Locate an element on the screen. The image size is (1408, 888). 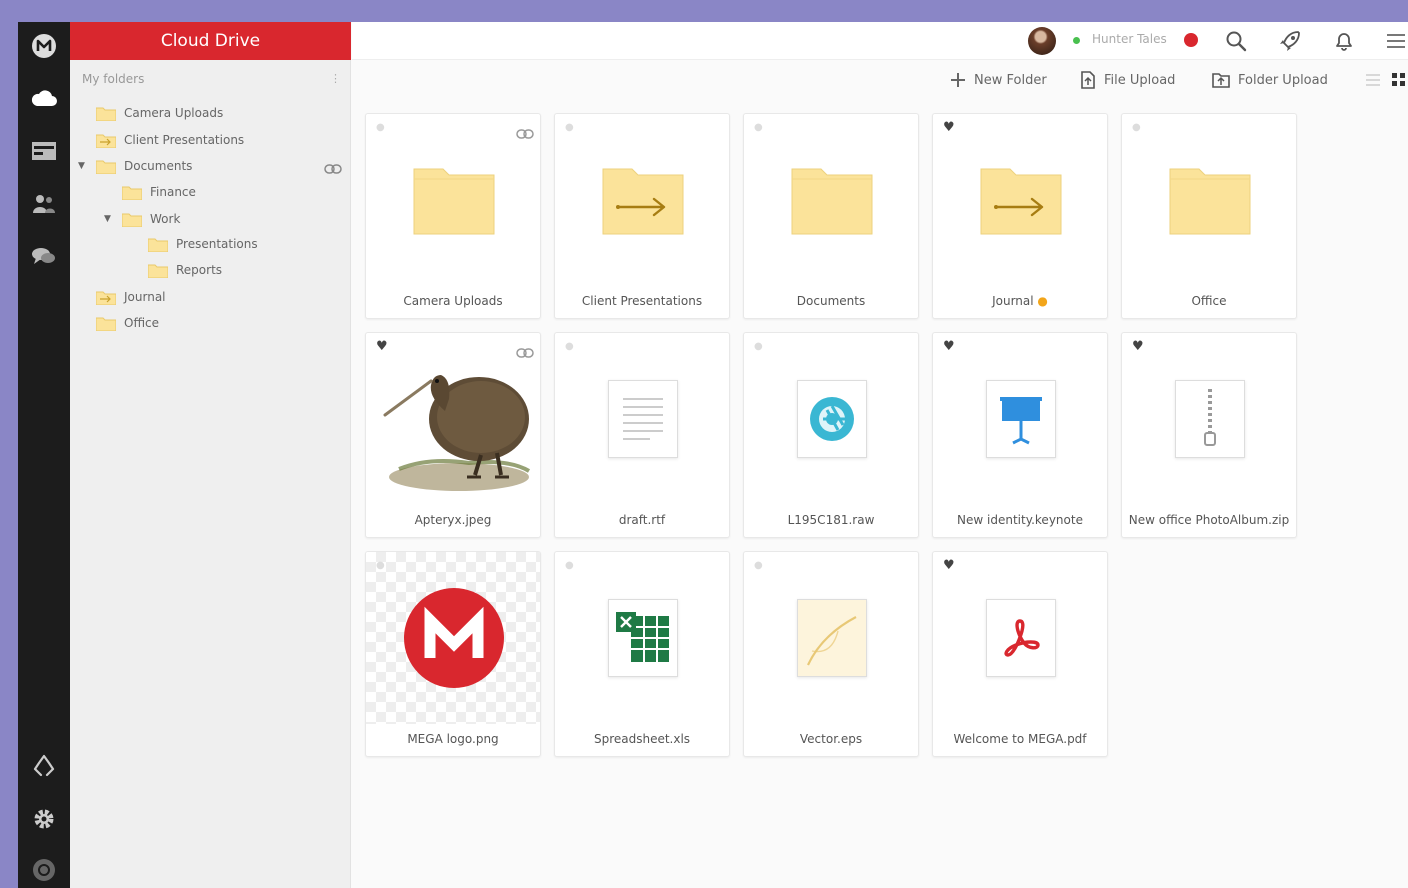
folder-upload-icon is located at coordinates (1221, 80).